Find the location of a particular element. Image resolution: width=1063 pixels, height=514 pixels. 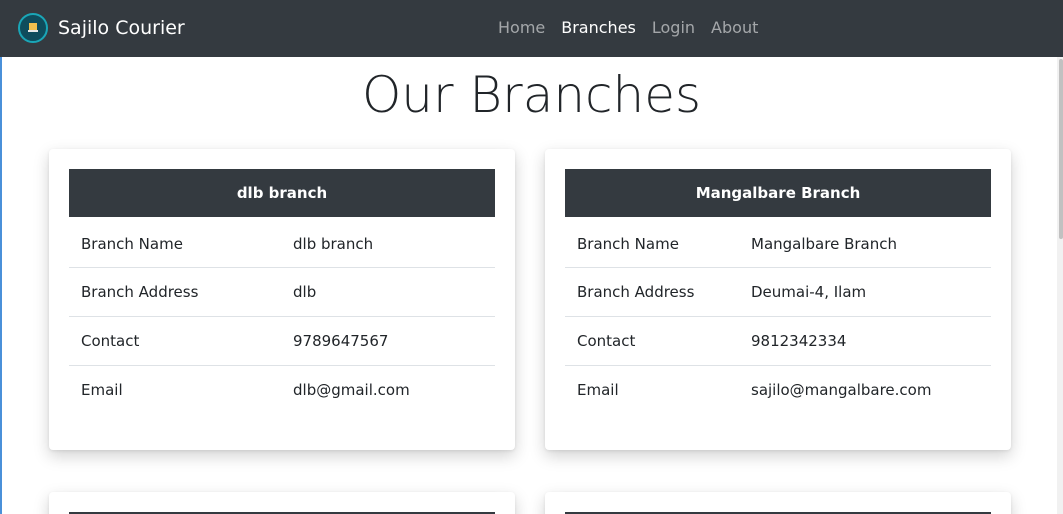

nav-links: Home Branches Login About is located at coordinates (628, 28).